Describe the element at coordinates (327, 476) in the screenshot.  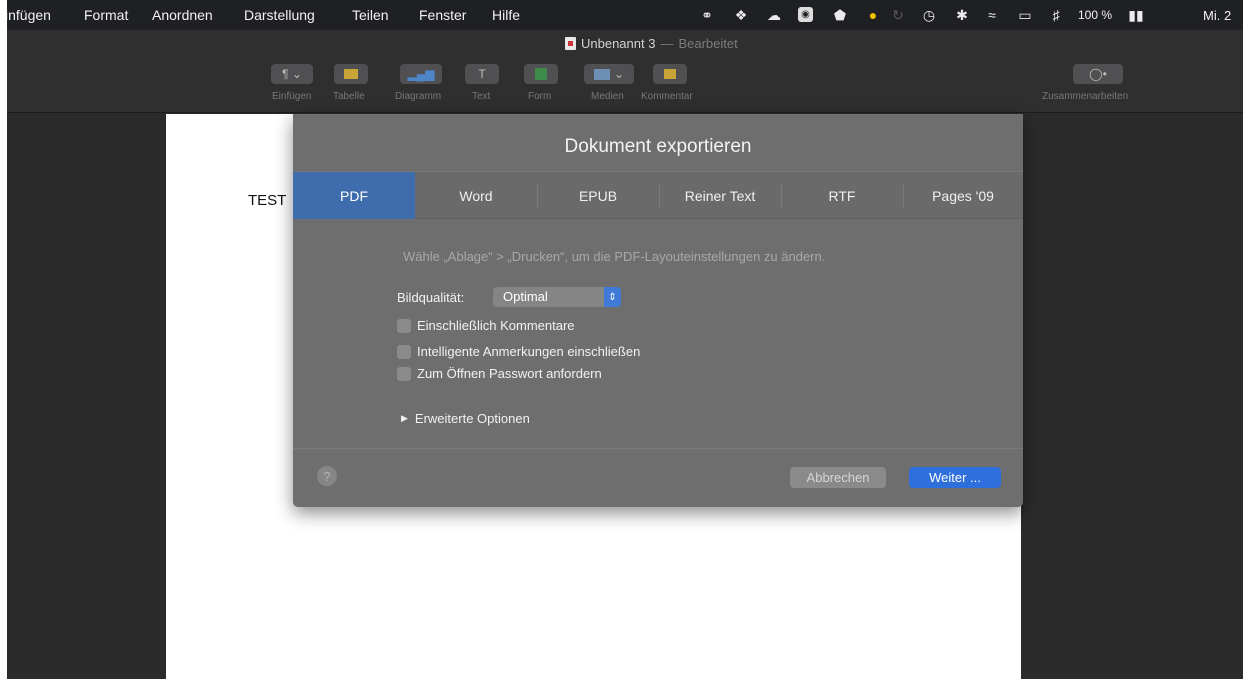
I see `help-button: ?` at that location.